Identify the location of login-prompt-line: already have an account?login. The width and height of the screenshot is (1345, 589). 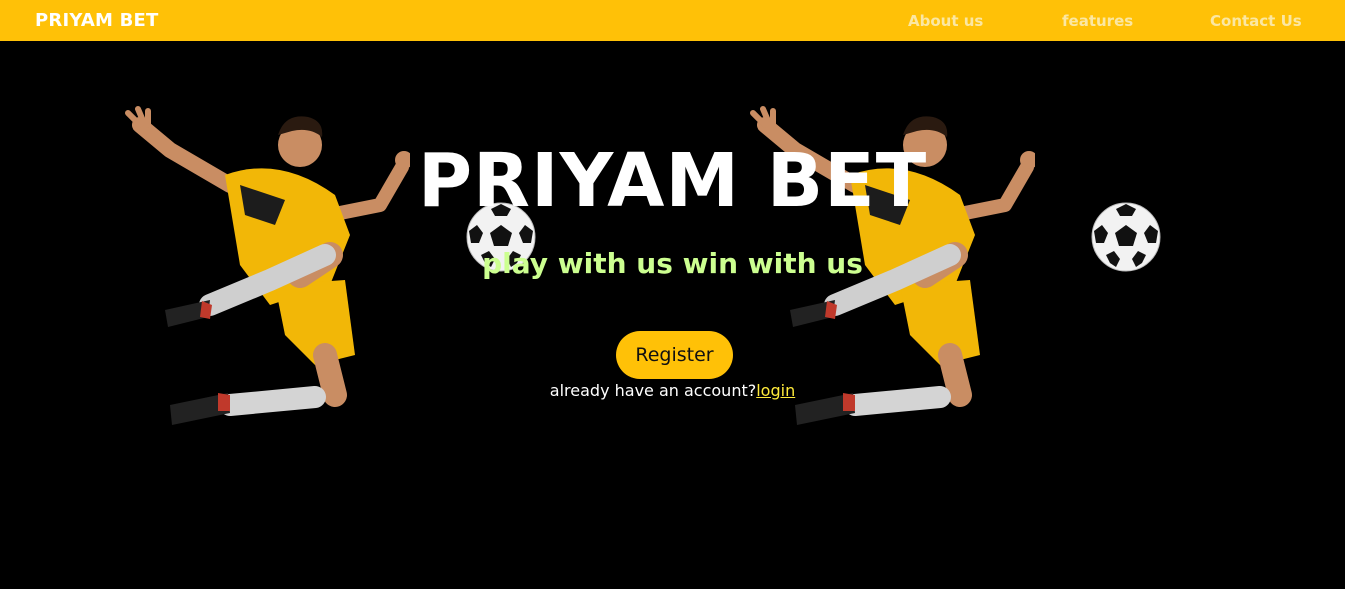
(672, 391).